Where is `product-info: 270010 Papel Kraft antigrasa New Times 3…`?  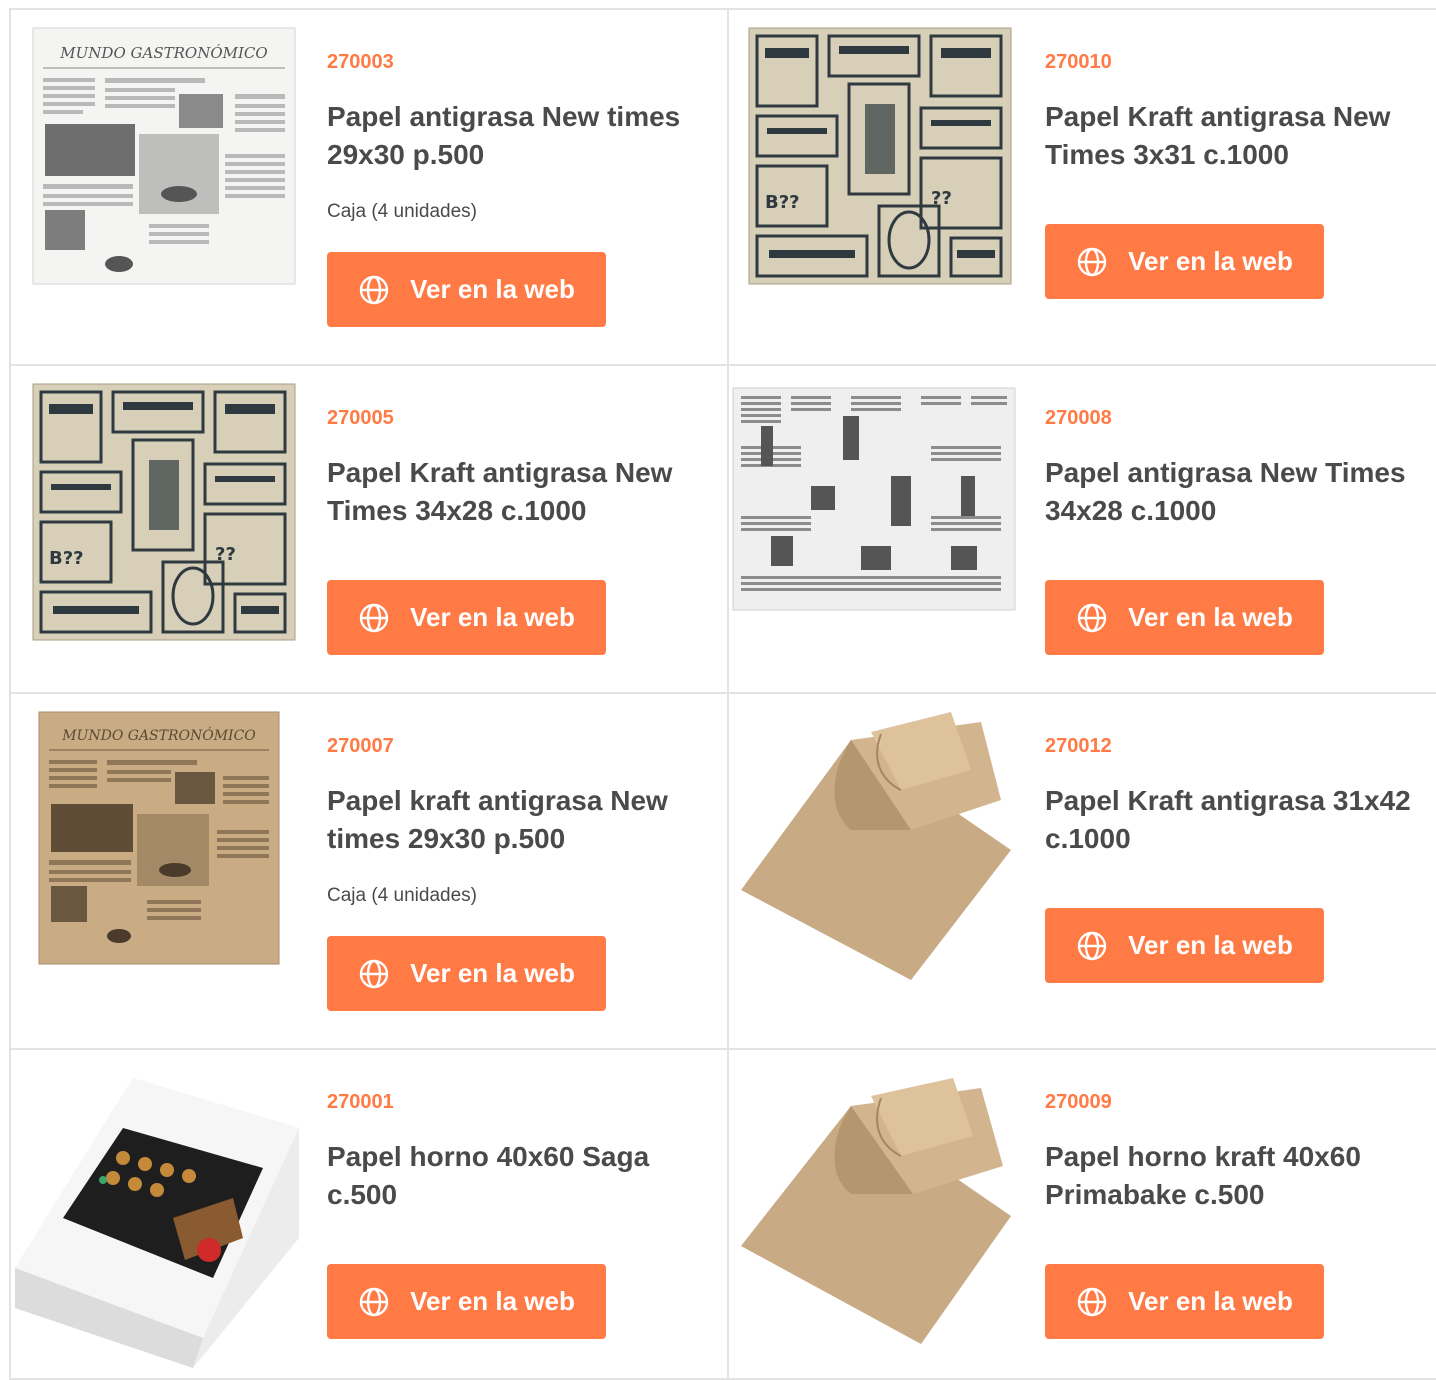 product-info: 270010 Papel Kraft antigrasa New Times 3… is located at coordinates (1231, 112).